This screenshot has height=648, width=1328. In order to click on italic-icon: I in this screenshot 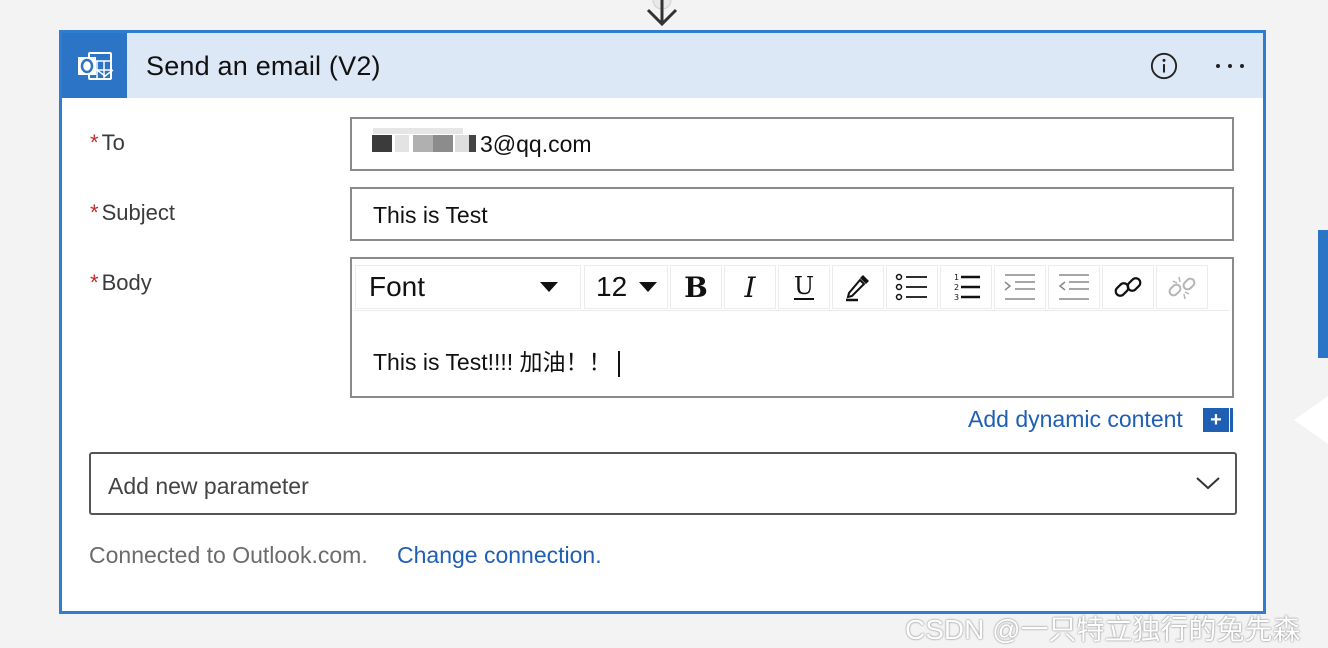, I will do `click(750, 287)`.